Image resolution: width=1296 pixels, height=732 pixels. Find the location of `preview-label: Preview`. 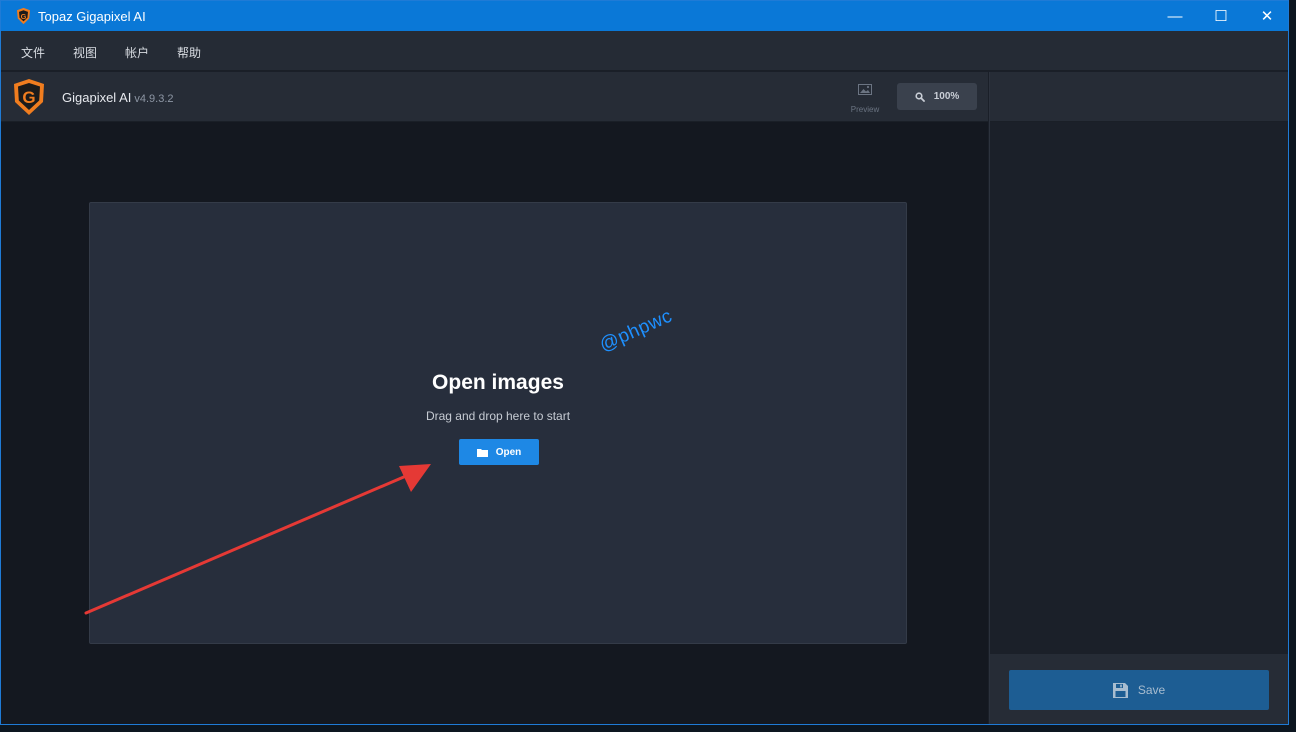

preview-label: Preview is located at coordinates (865, 109).